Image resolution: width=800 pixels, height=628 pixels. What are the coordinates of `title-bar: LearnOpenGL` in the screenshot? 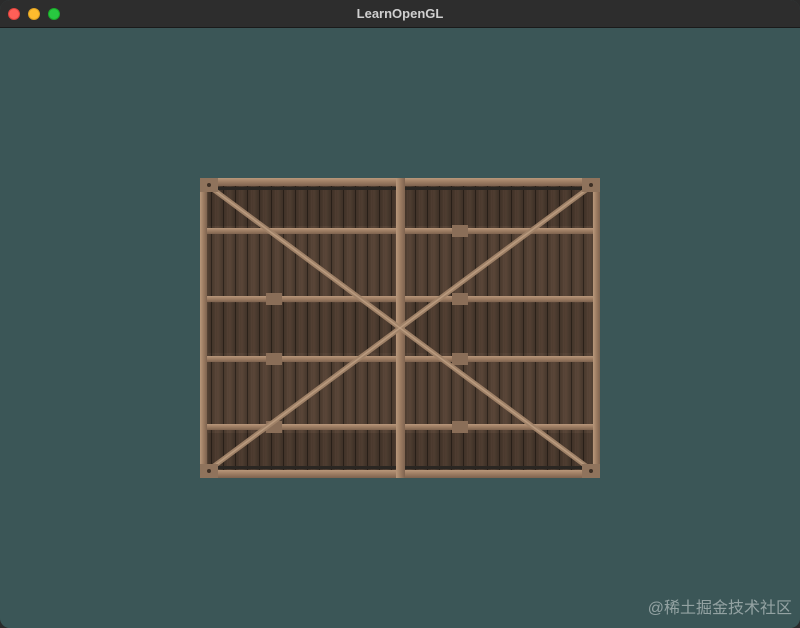 It's located at (400, 14).